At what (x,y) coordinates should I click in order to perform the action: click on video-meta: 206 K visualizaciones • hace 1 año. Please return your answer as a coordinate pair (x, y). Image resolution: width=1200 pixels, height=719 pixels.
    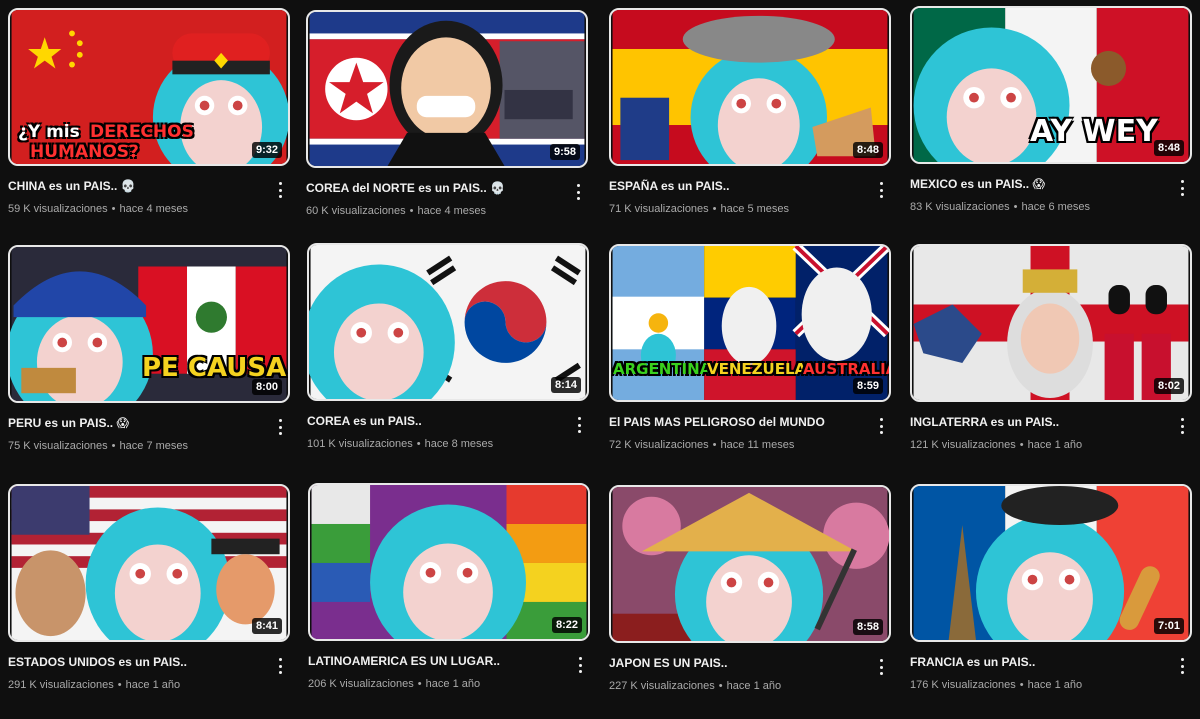
    Looking at the image, I should click on (394, 684).